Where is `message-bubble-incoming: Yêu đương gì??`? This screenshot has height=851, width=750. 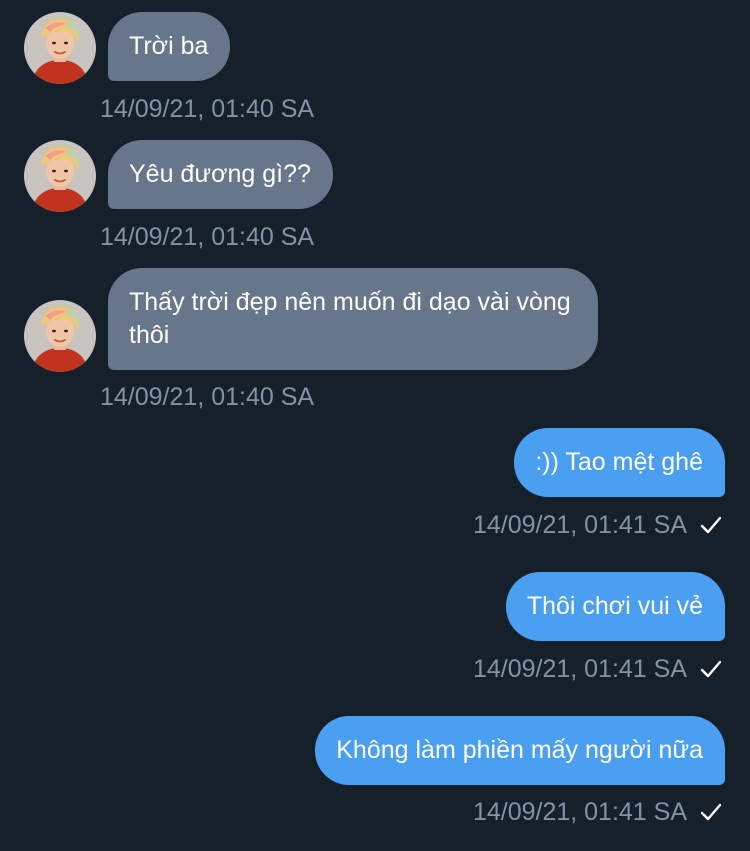 message-bubble-incoming: Yêu đương gì?? is located at coordinates (220, 174).